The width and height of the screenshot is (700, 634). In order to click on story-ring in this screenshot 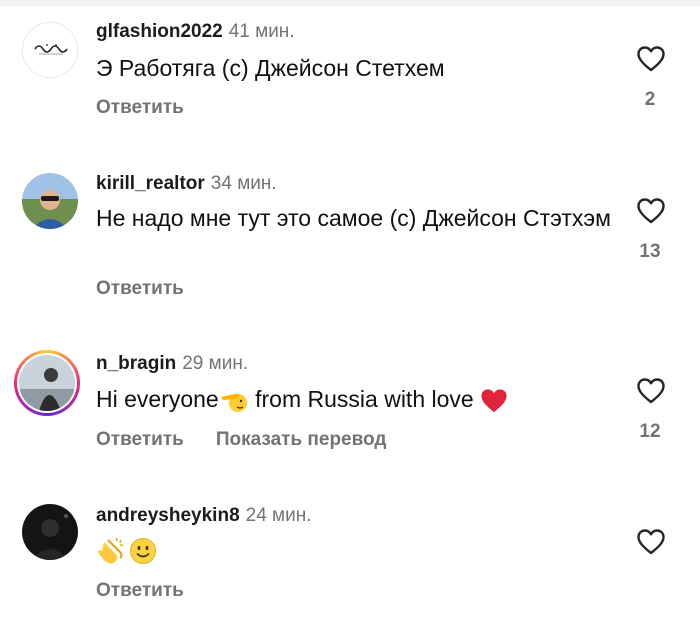, I will do `click(47, 383)`.